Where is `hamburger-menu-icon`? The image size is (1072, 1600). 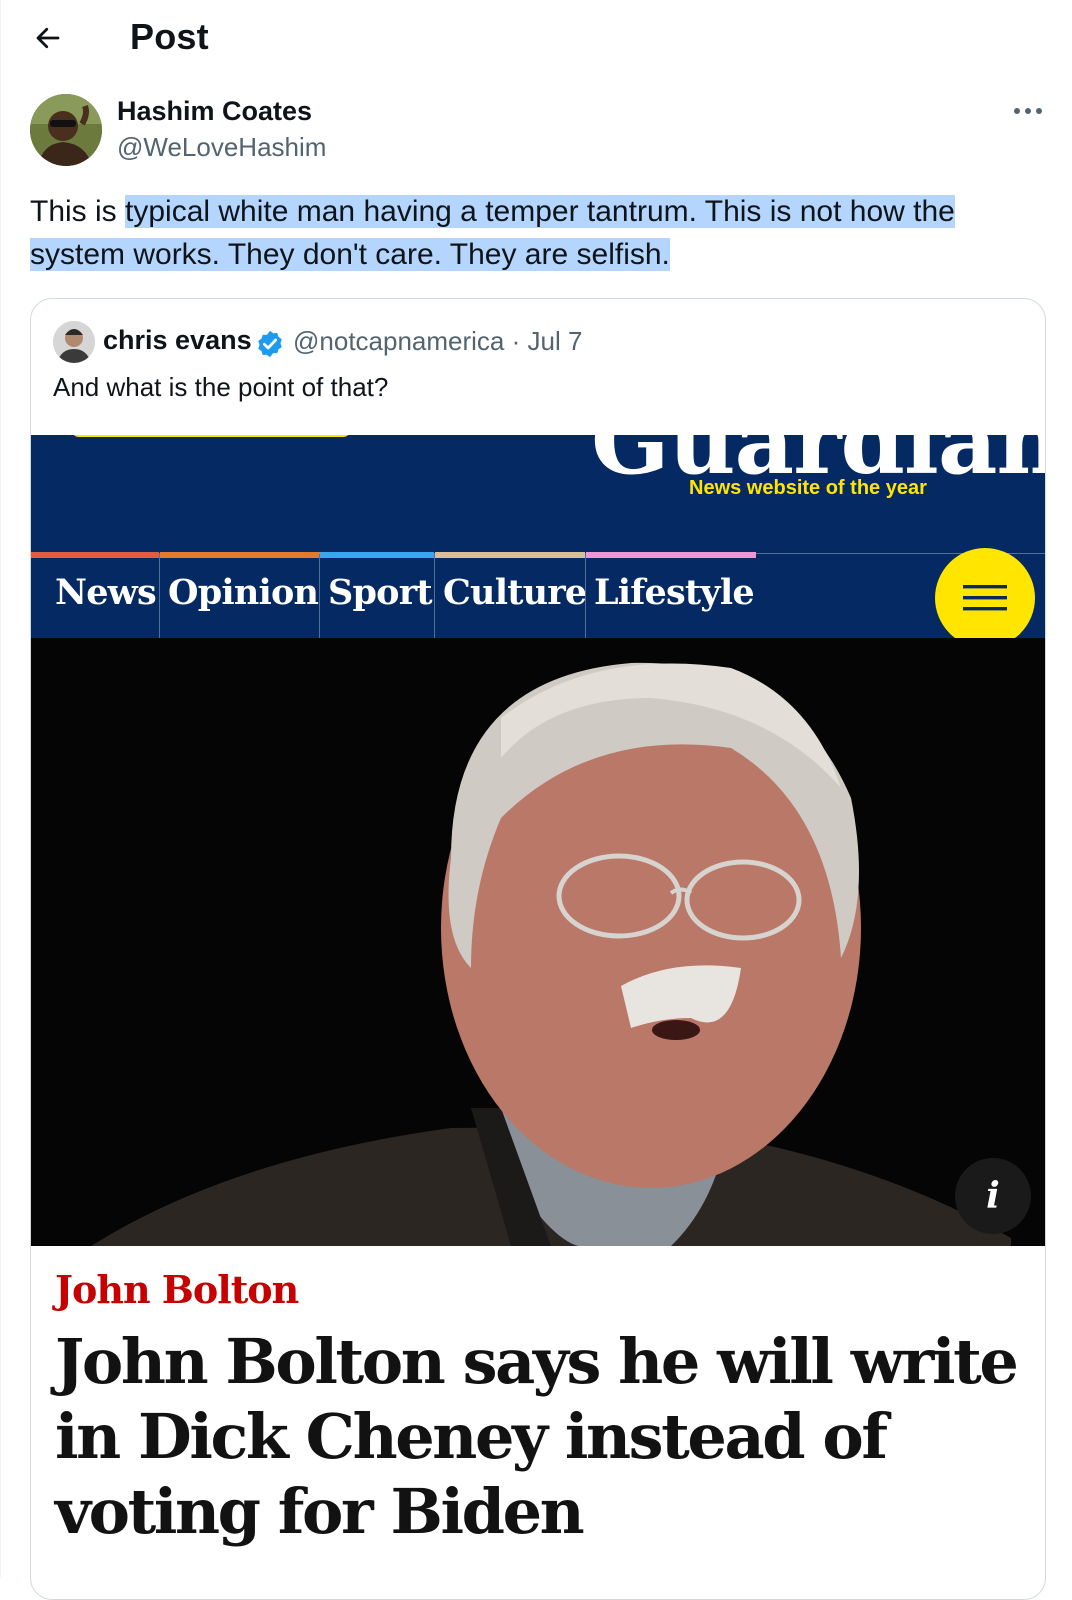
hamburger-menu-icon is located at coordinates (985, 598).